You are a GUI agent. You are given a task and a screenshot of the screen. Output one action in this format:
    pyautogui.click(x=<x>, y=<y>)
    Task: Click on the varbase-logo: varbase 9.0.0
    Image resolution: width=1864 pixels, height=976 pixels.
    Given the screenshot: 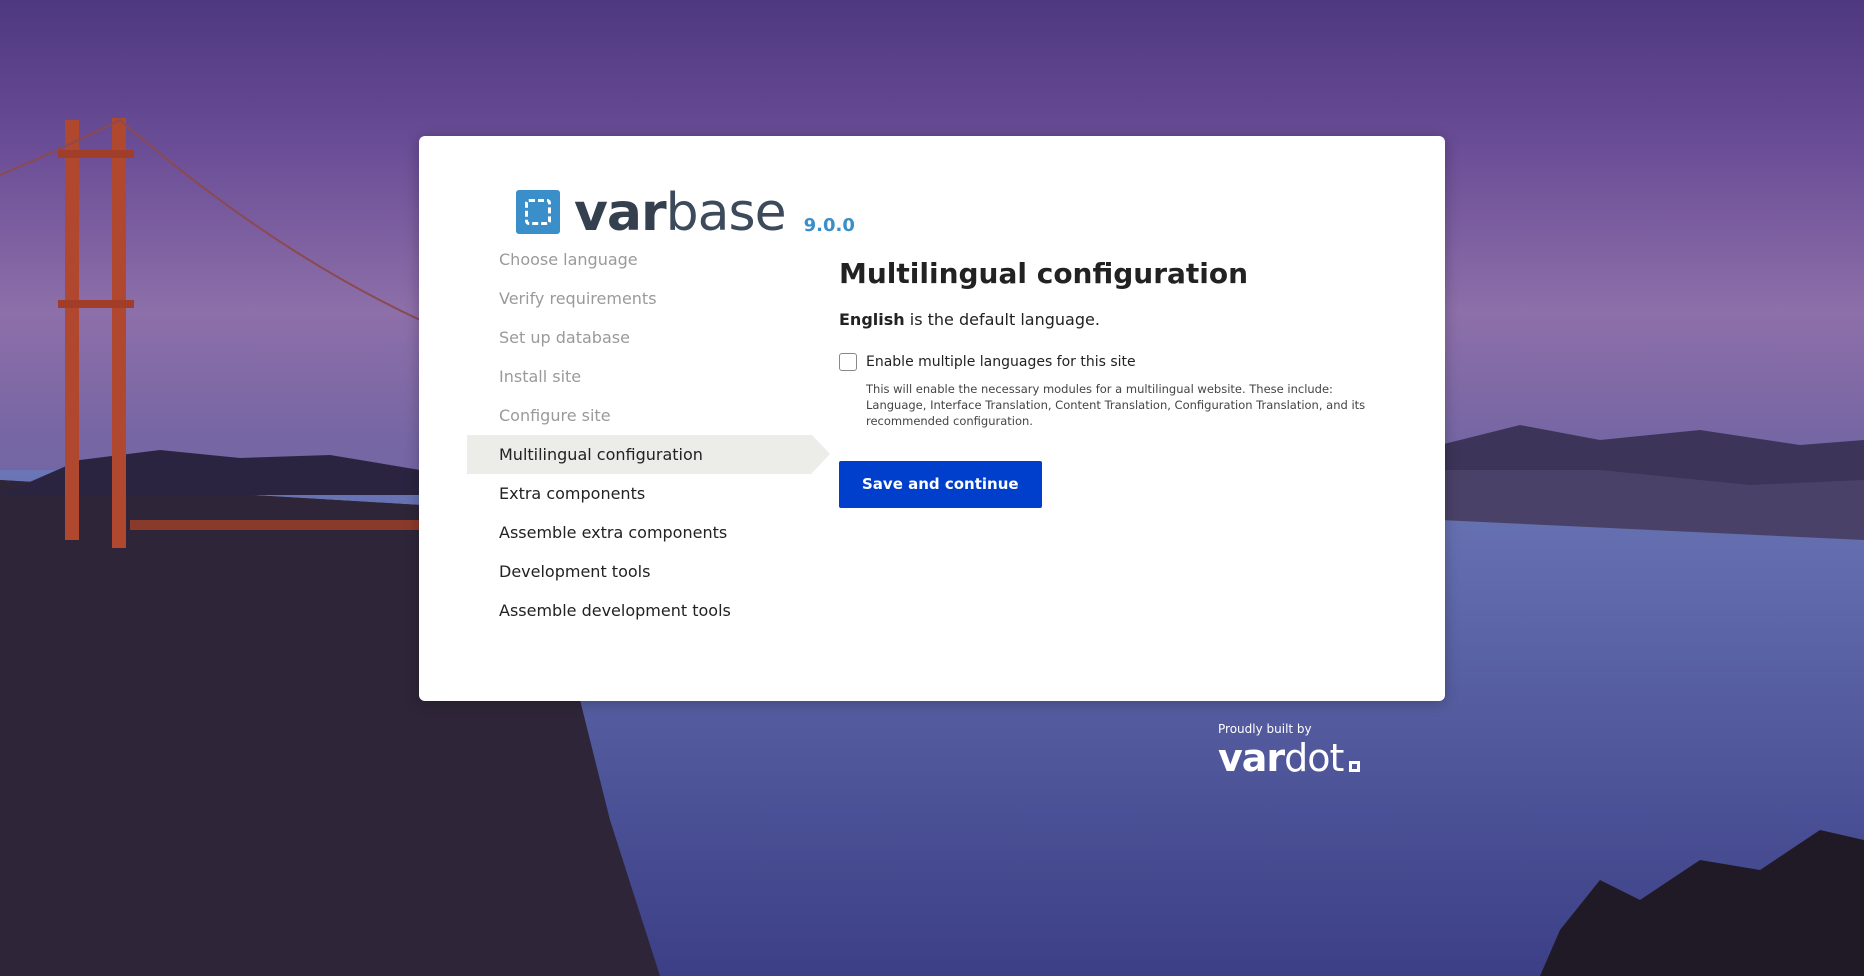 What is the action you would take?
    pyautogui.click(x=685, y=213)
    